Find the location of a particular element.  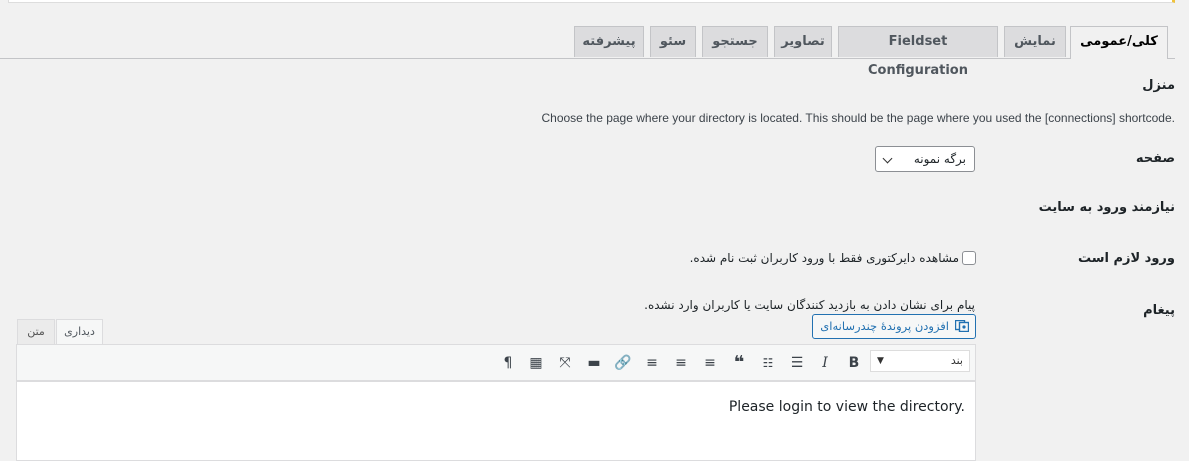

tab-display: نمایش is located at coordinates (1035, 41).